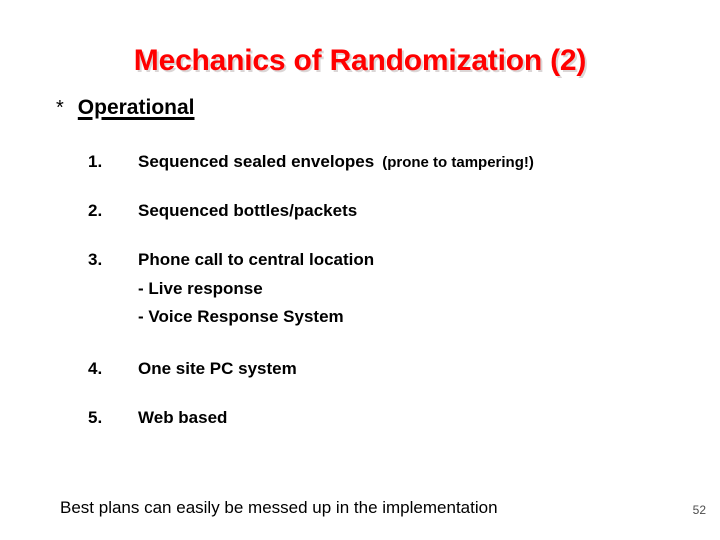 The width and height of the screenshot is (720, 540). Describe the element at coordinates (95, 210) in the screenshot. I see `list-item-number: 2.` at that location.